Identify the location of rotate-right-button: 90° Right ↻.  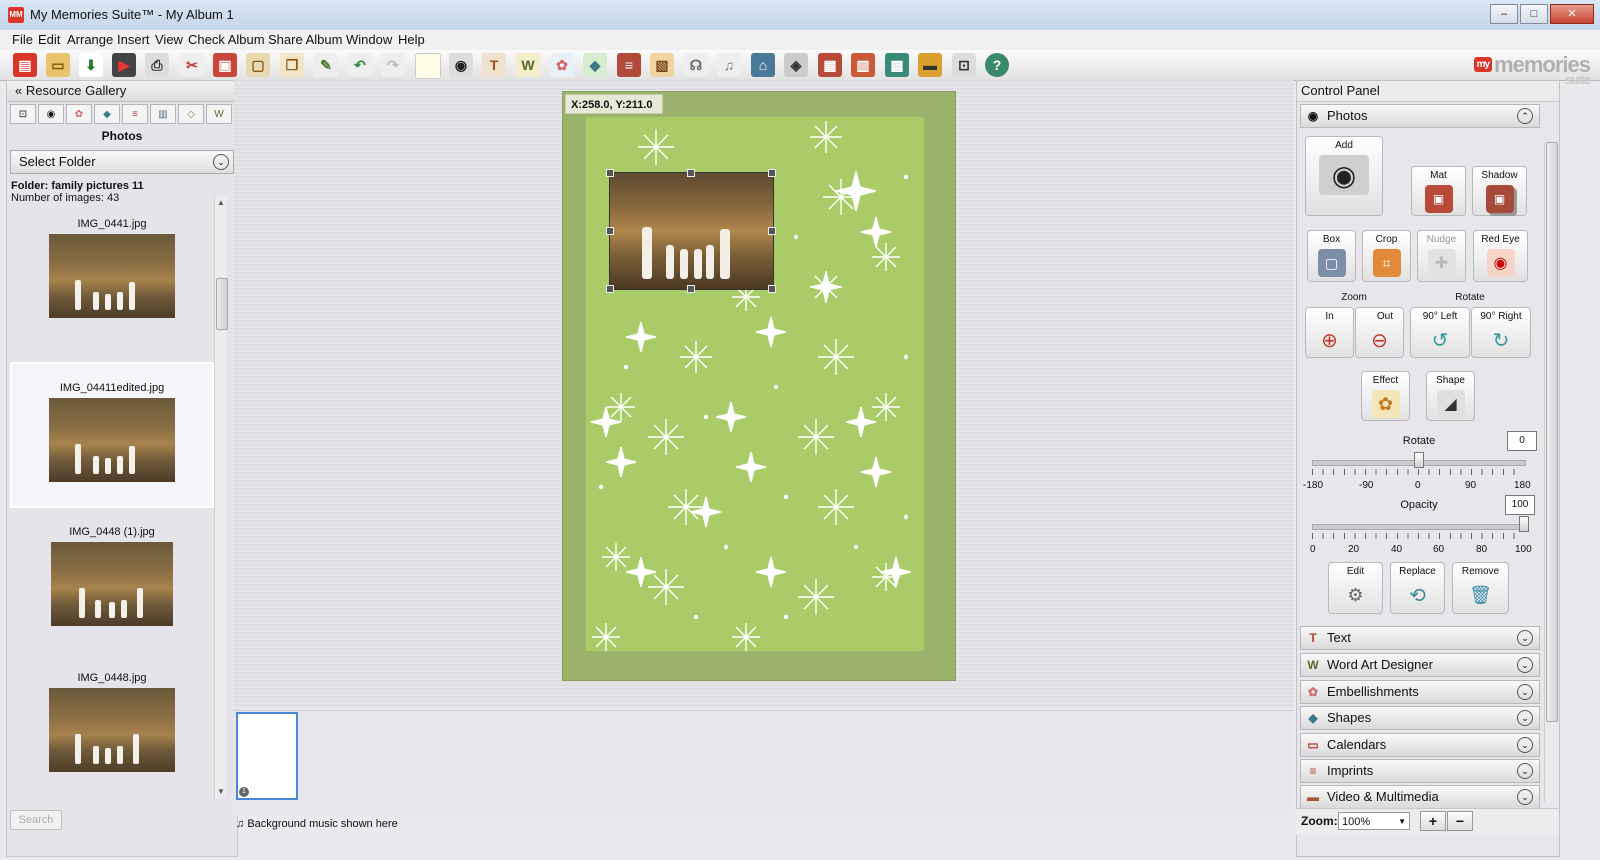
(1501, 332).